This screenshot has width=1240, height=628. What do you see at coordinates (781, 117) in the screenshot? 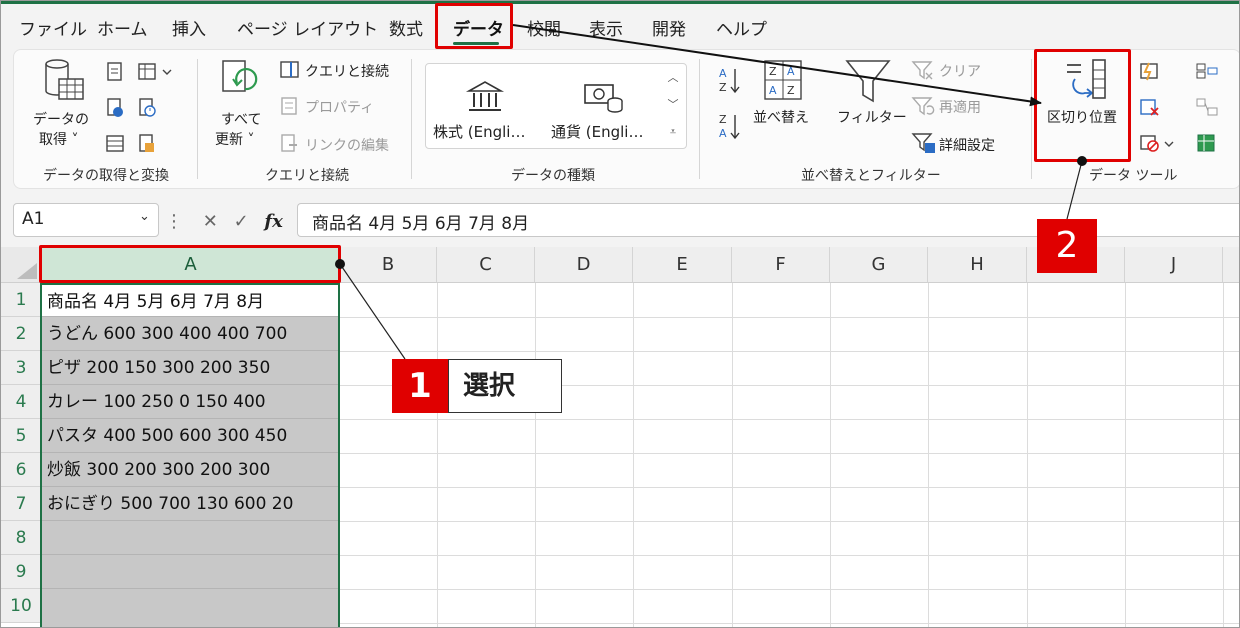
I see `sort-button: 並べ替え` at bounding box center [781, 117].